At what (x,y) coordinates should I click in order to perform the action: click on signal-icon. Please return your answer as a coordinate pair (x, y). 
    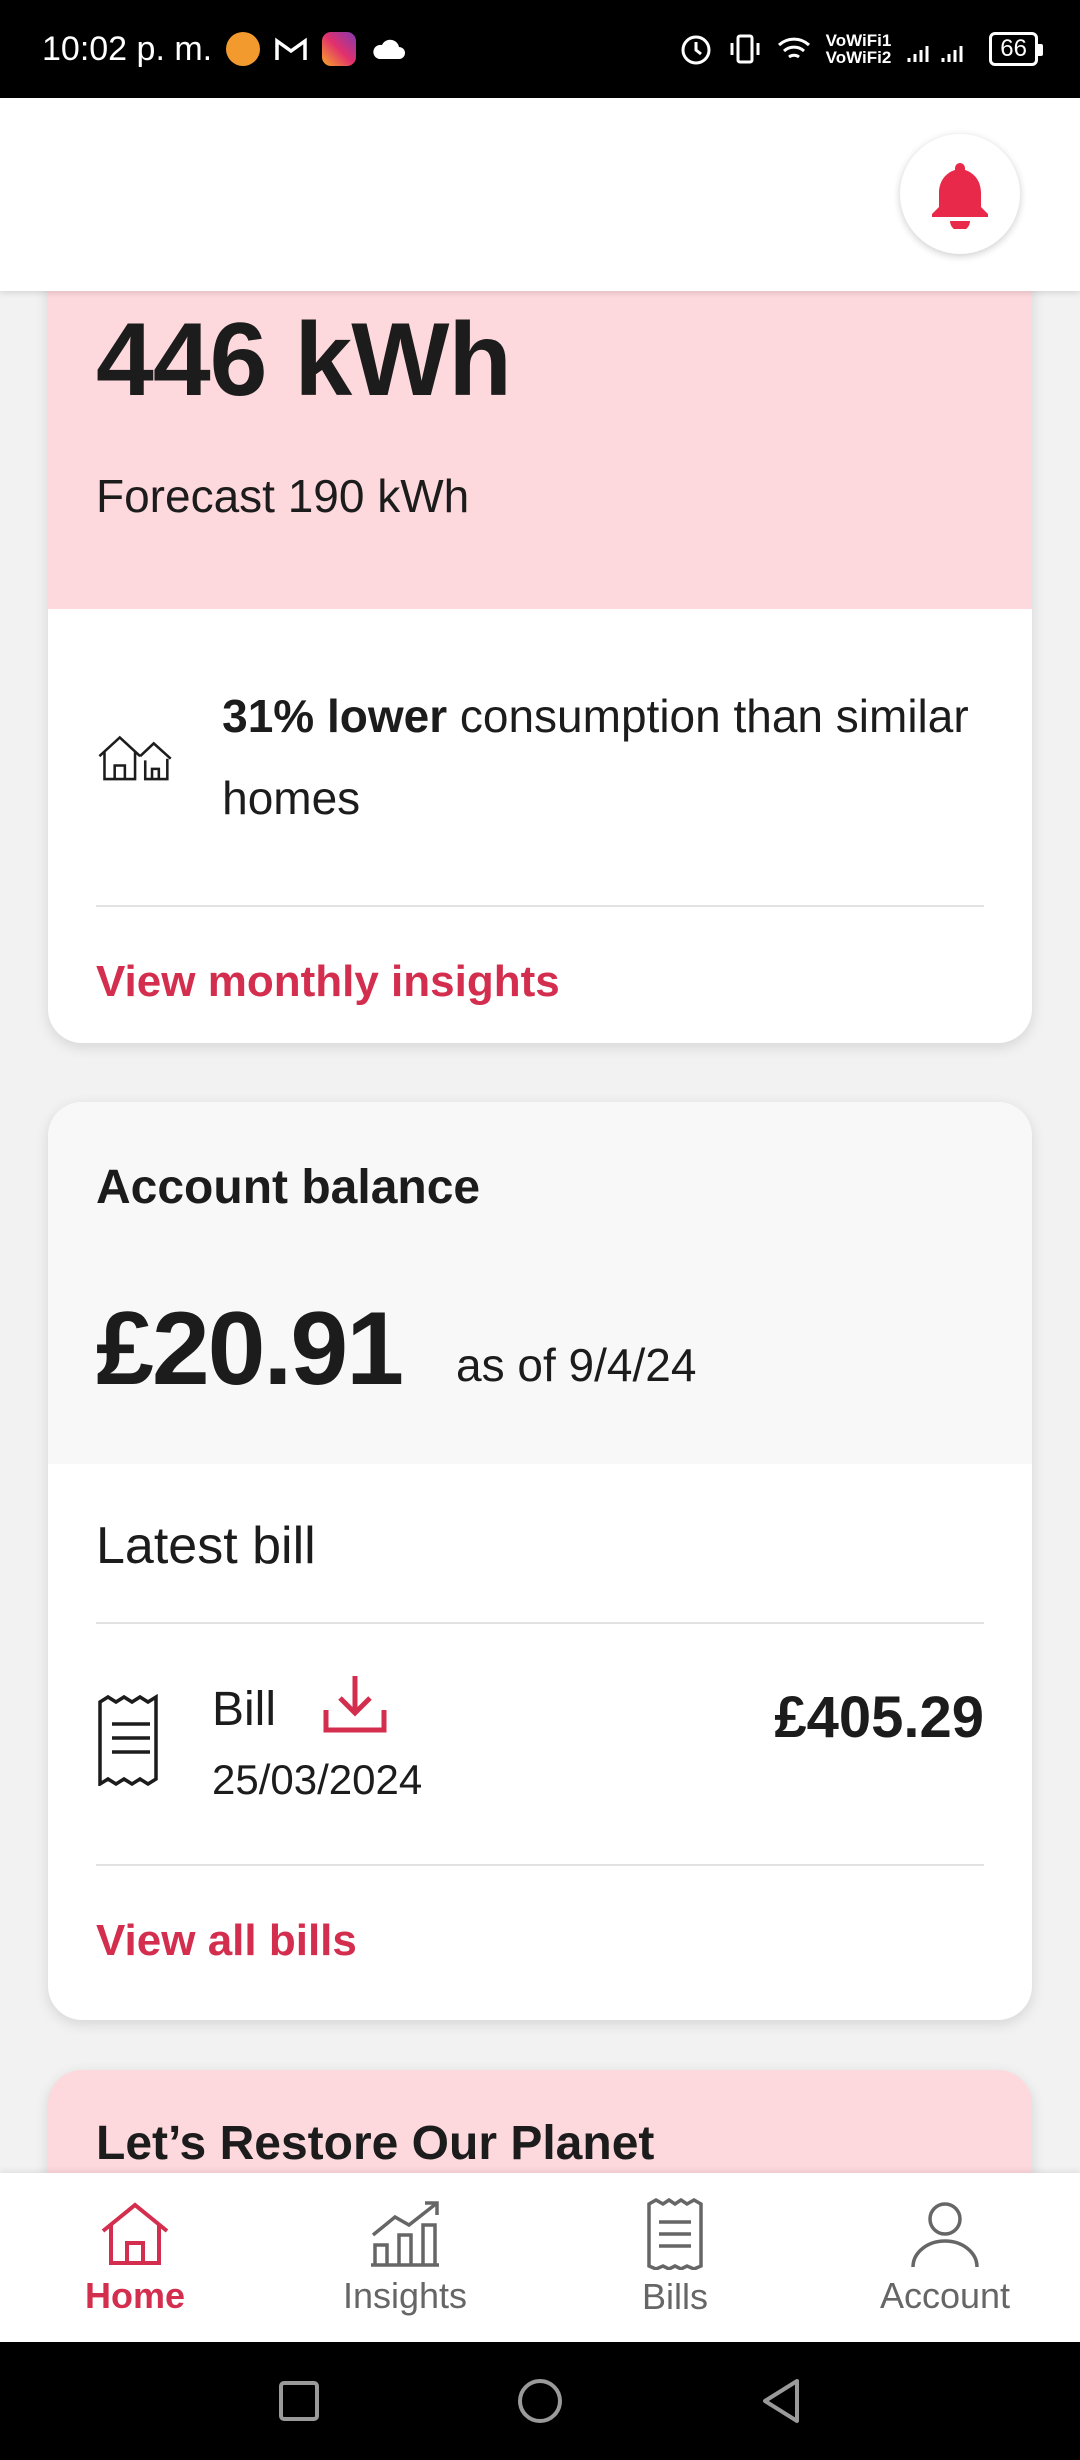
    Looking at the image, I should click on (940, 49).